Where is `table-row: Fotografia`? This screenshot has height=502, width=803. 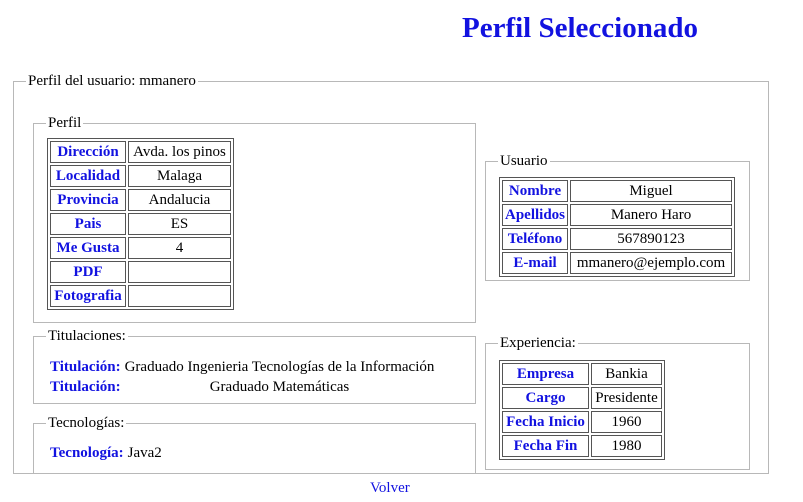
table-row: Fotografia is located at coordinates (140, 296).